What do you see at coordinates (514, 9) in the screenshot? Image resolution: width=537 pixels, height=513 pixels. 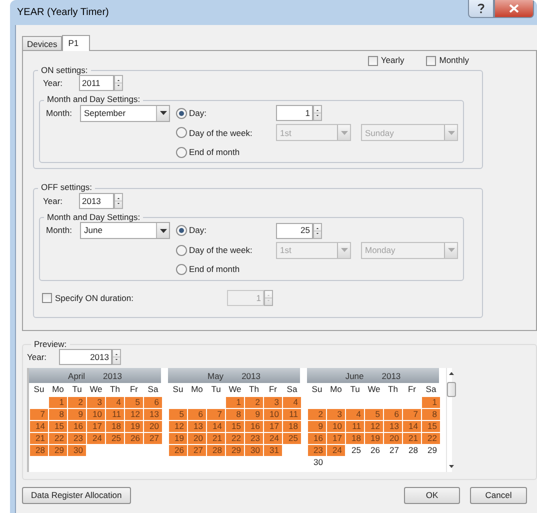 I see `close-button` at bounding box center [514, 9].